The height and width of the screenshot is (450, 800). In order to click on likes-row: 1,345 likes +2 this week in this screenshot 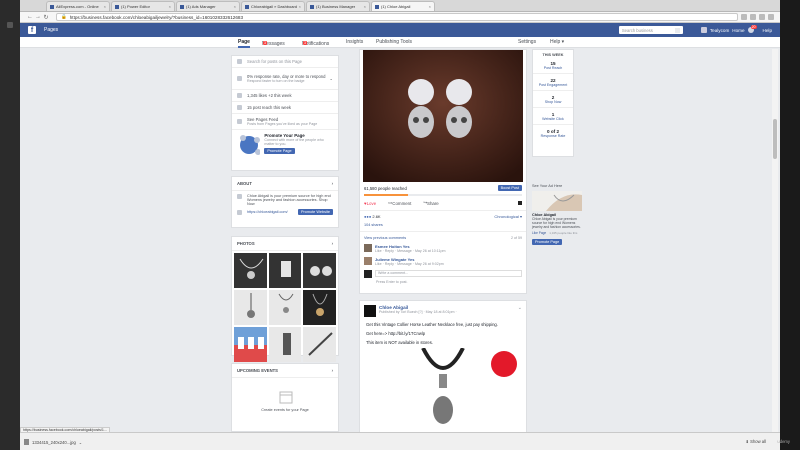, I will do `click(285, 96)`.